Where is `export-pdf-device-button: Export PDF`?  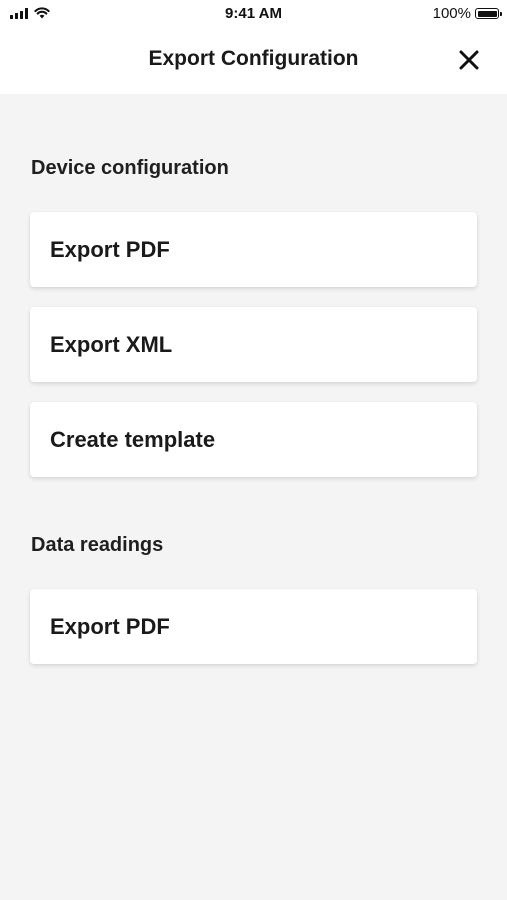 export-pdf-device-button: Export PDF is located at coordinates (253, 249).